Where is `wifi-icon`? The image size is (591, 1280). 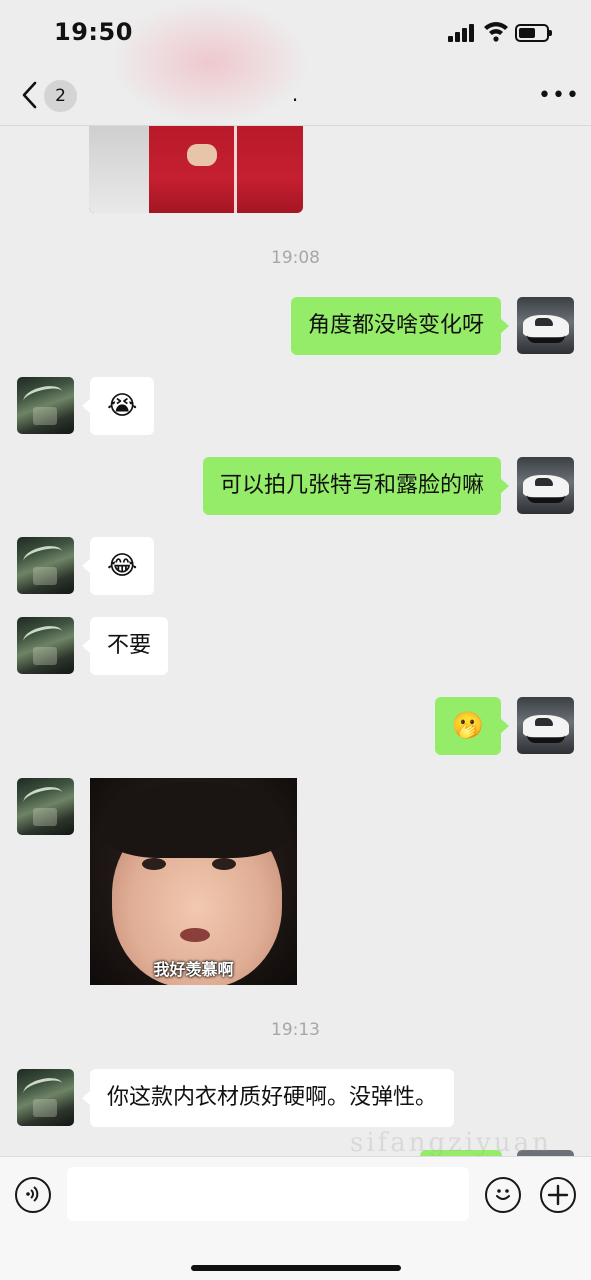
wifi-icon is located at coordinates (496, 32).